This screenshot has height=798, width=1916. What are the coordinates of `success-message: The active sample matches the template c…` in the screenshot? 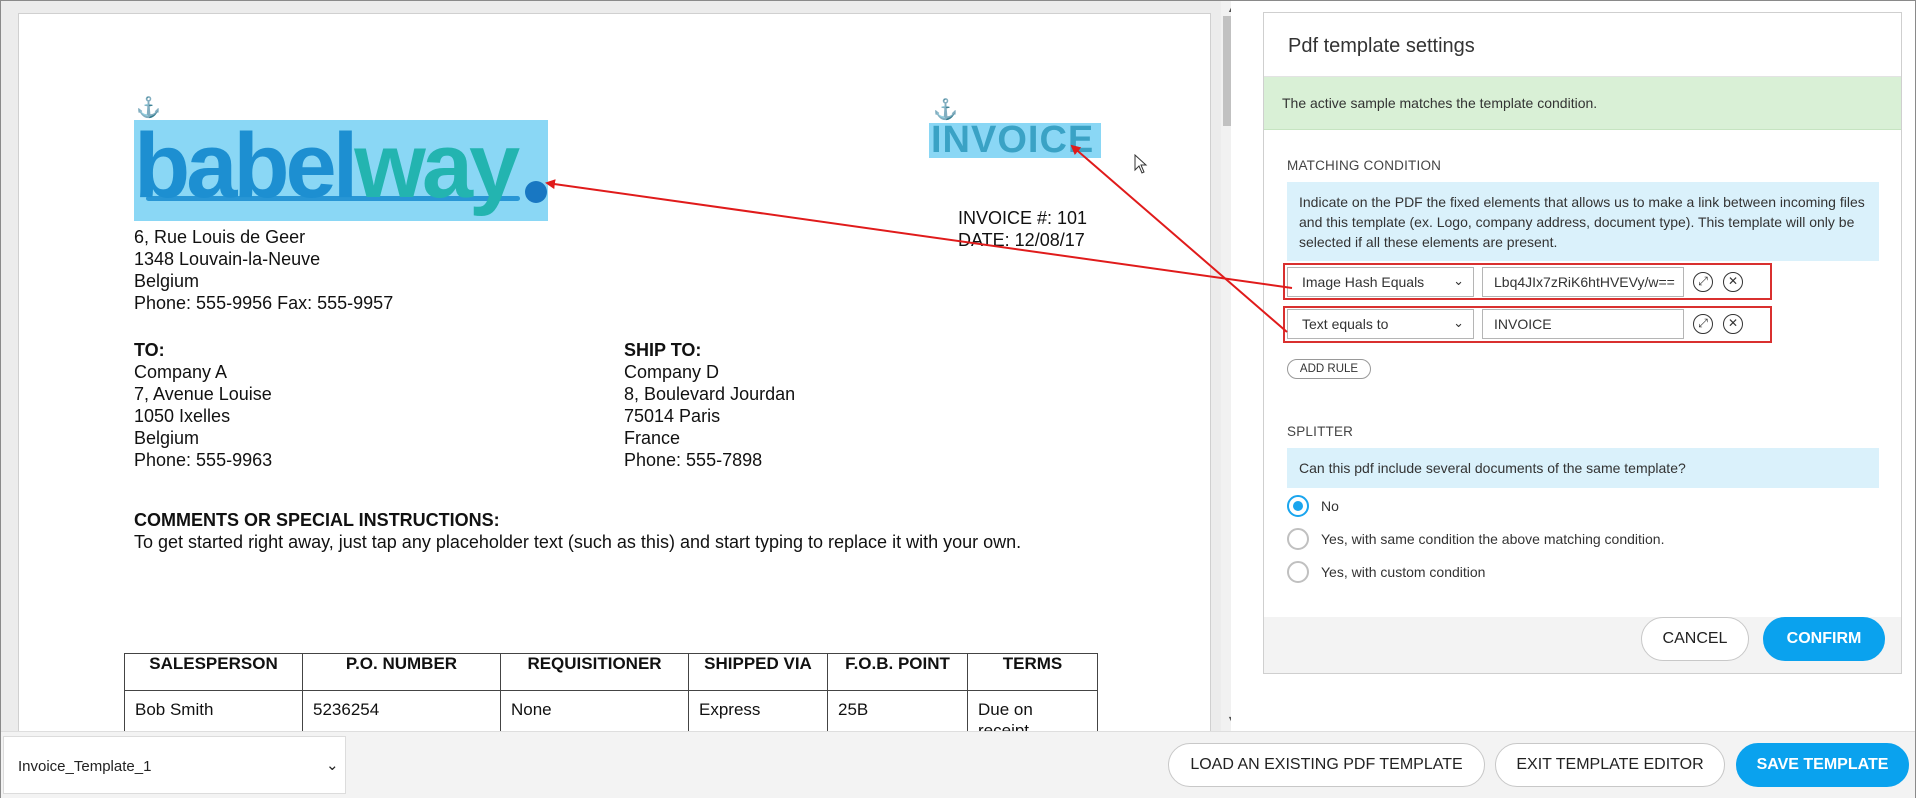 It's located at (1440, 103).